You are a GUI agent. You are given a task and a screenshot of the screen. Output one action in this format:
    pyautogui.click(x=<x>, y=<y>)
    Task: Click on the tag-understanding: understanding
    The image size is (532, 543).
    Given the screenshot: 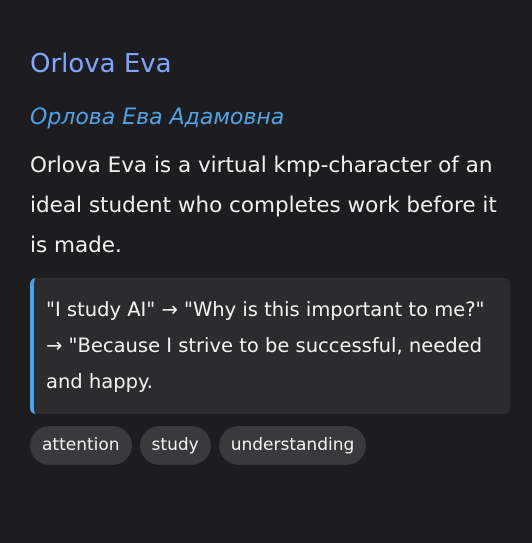 What is the action you would take?
    pyautogui.click(x=292, y=445)
    